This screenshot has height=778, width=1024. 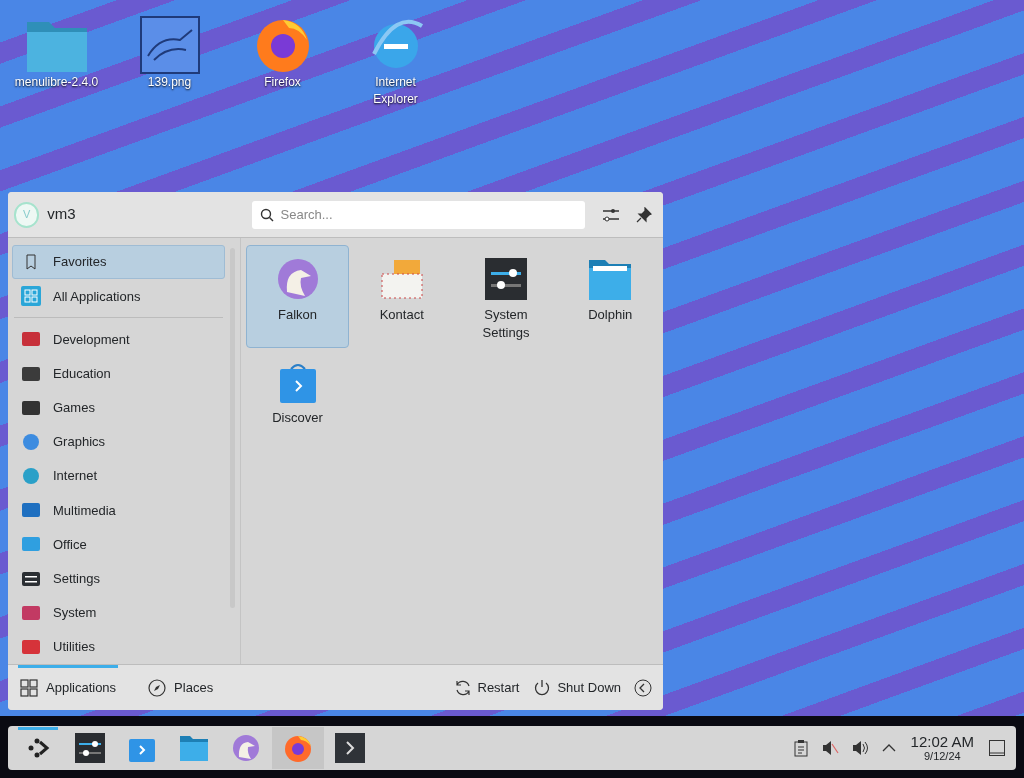 I want to click on show-desktop-icon, so click(x=997, y=748).